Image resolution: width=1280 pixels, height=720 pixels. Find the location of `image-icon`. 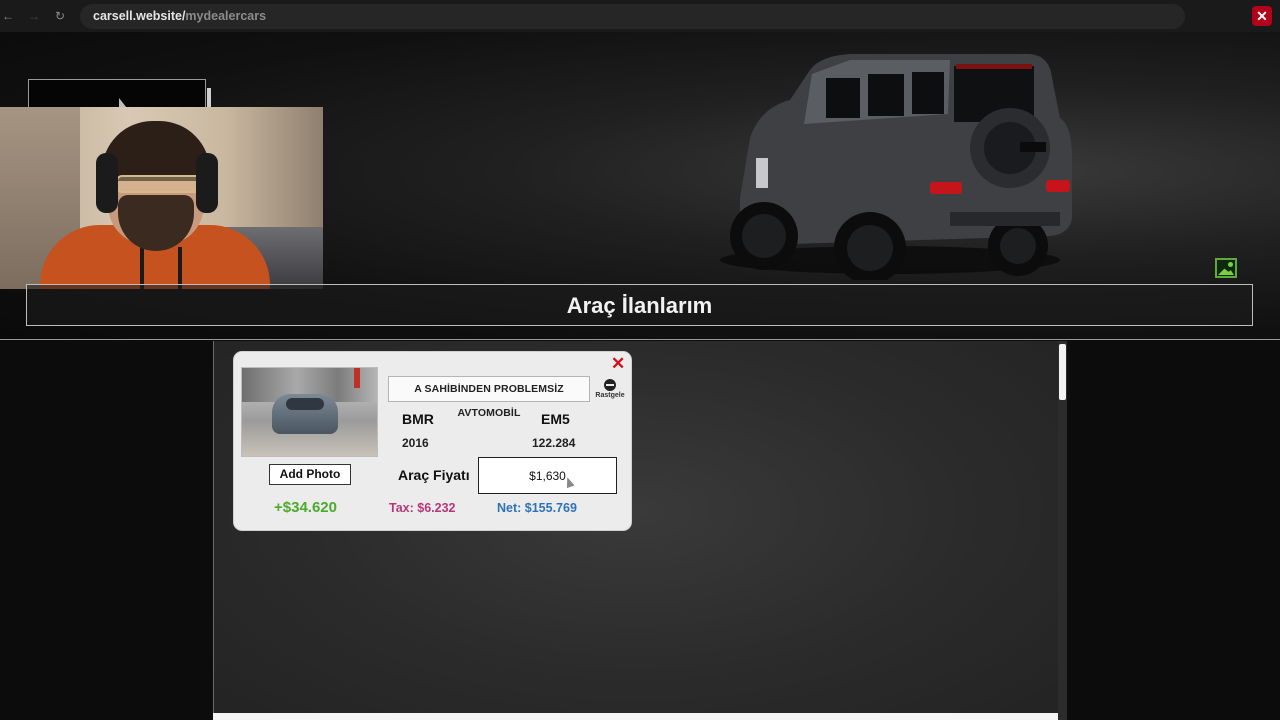

image-icon is located at coordinates (1226, 268).